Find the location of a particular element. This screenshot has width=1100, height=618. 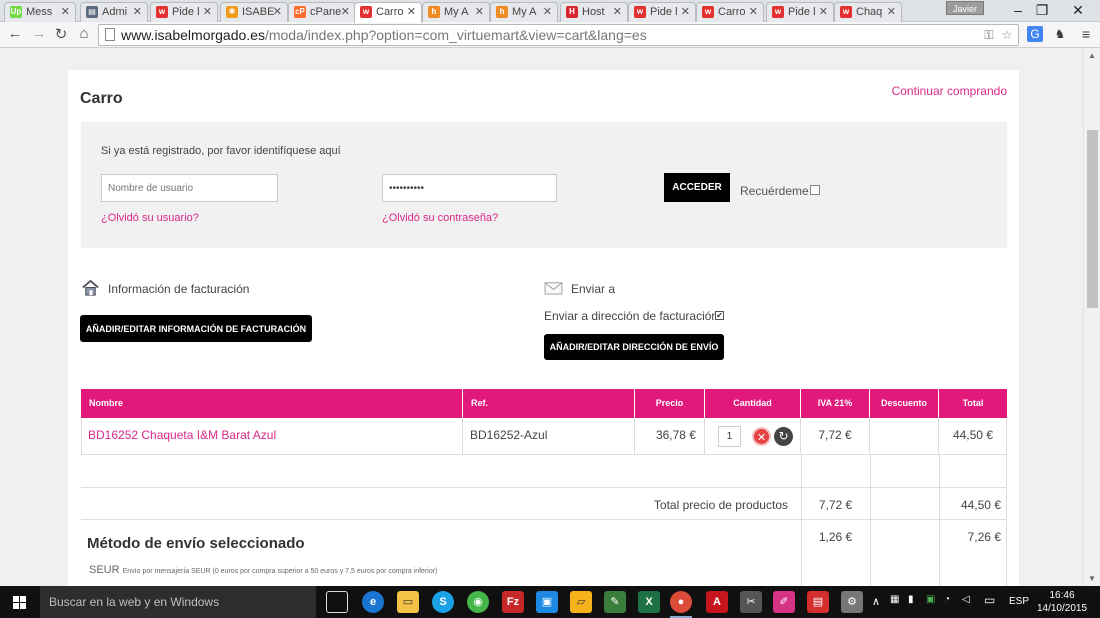

acrobat-icon: A is located at coordinates (717, 602).